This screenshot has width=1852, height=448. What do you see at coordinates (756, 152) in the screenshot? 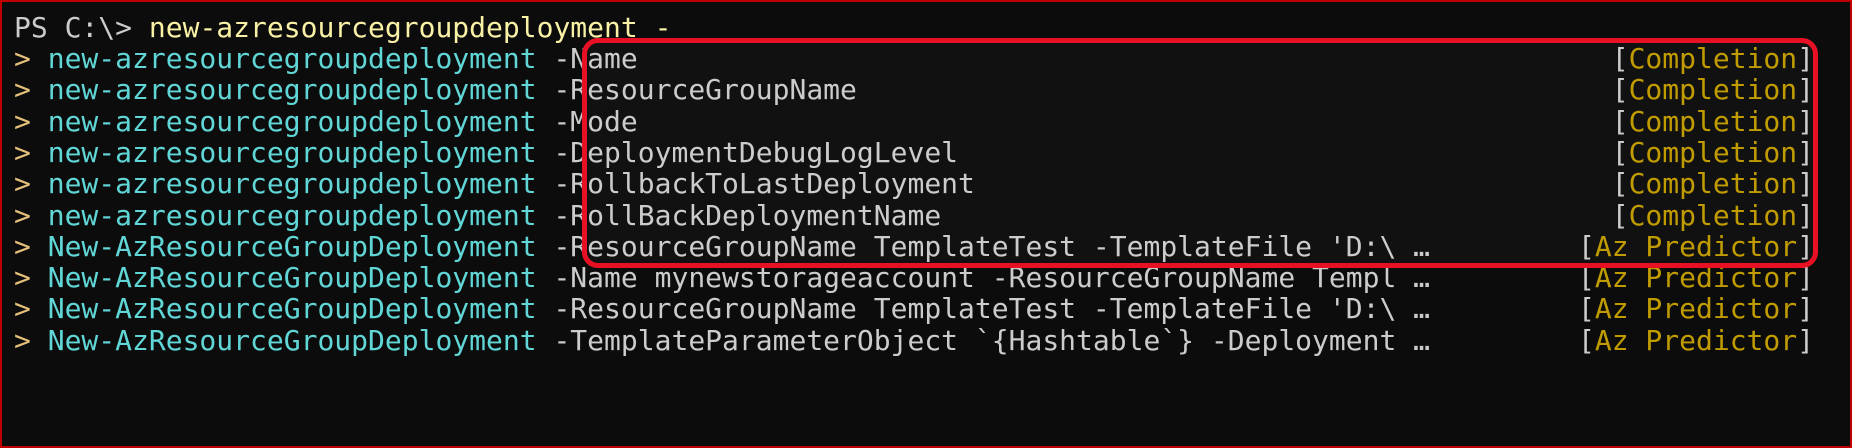
I see `row-parameter: -DeploymentDebugLogLevel` at bounding box center [756, 152].